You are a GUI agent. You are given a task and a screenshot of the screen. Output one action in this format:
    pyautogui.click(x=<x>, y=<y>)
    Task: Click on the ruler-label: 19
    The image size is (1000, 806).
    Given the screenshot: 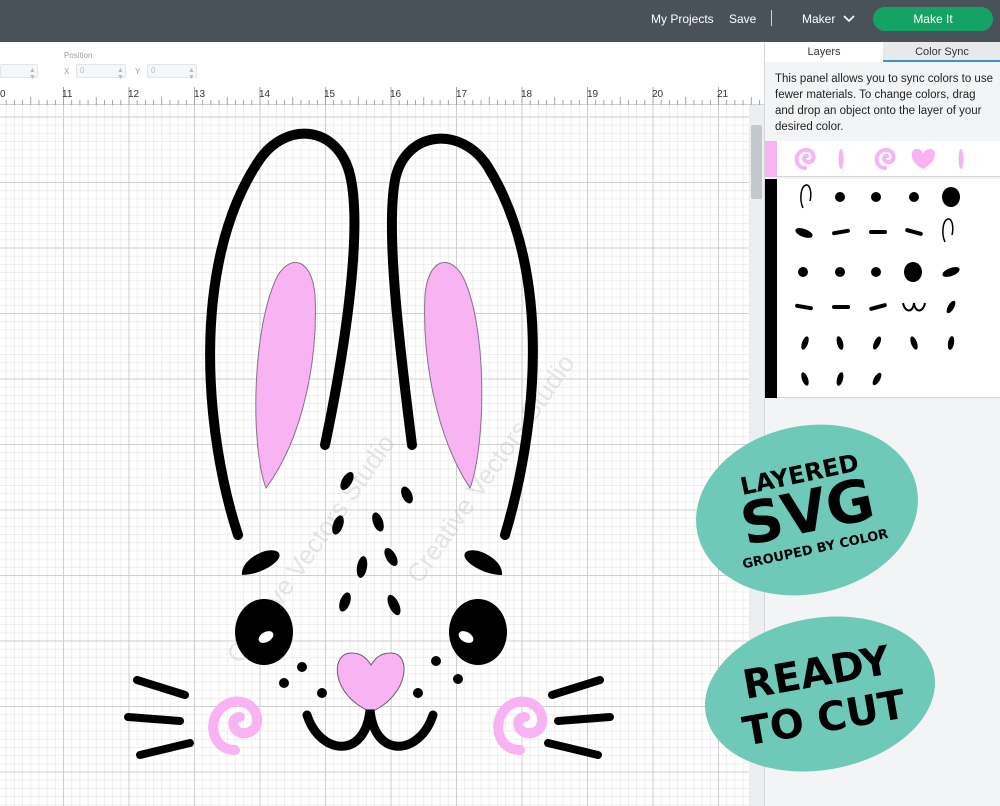 What is the action you would take?
    pyautogui.click(x=593, y=94)
    